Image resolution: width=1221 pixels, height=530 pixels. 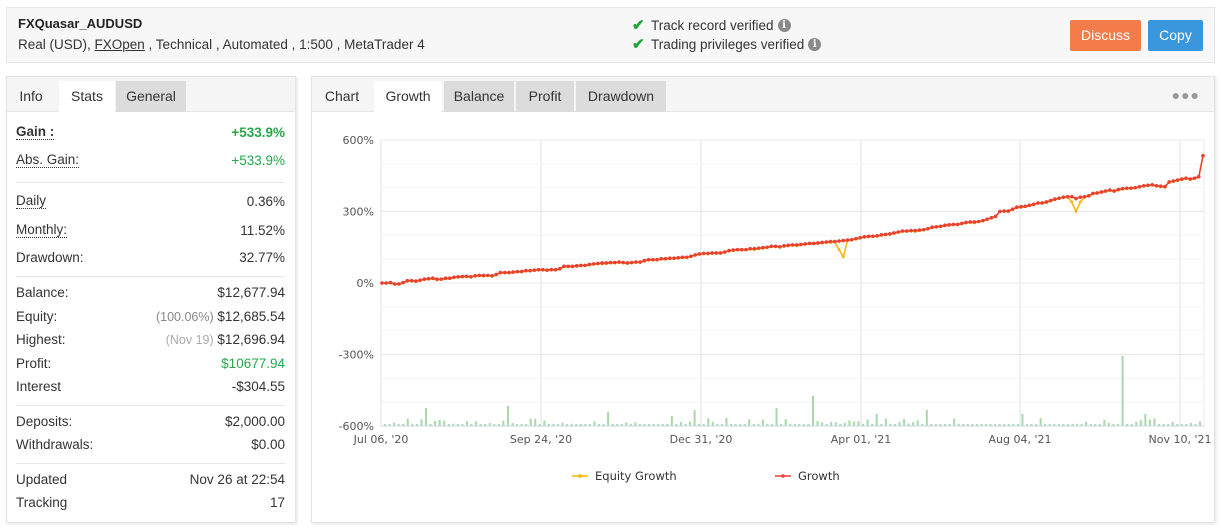 I want to click on stat-label: Equity:, so click(x=37, y=316).